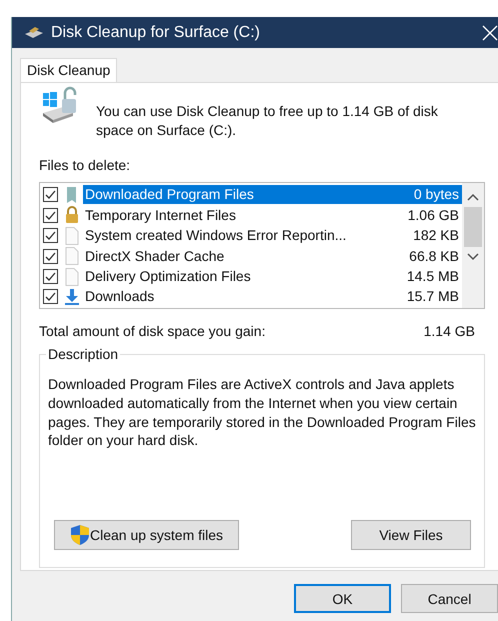 The image size is (498, 621). I want to click on file-list-item: System created Windows Error Reportin... 182 KB, so click(272, 236).